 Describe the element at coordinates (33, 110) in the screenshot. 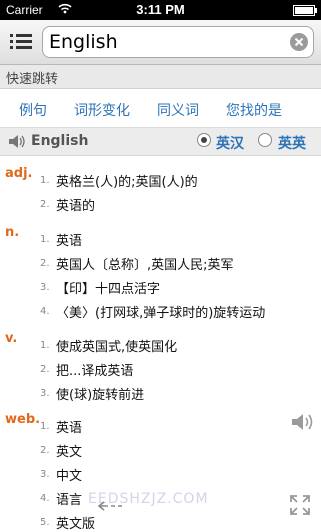

I see `link-examples: 例句` at that location.